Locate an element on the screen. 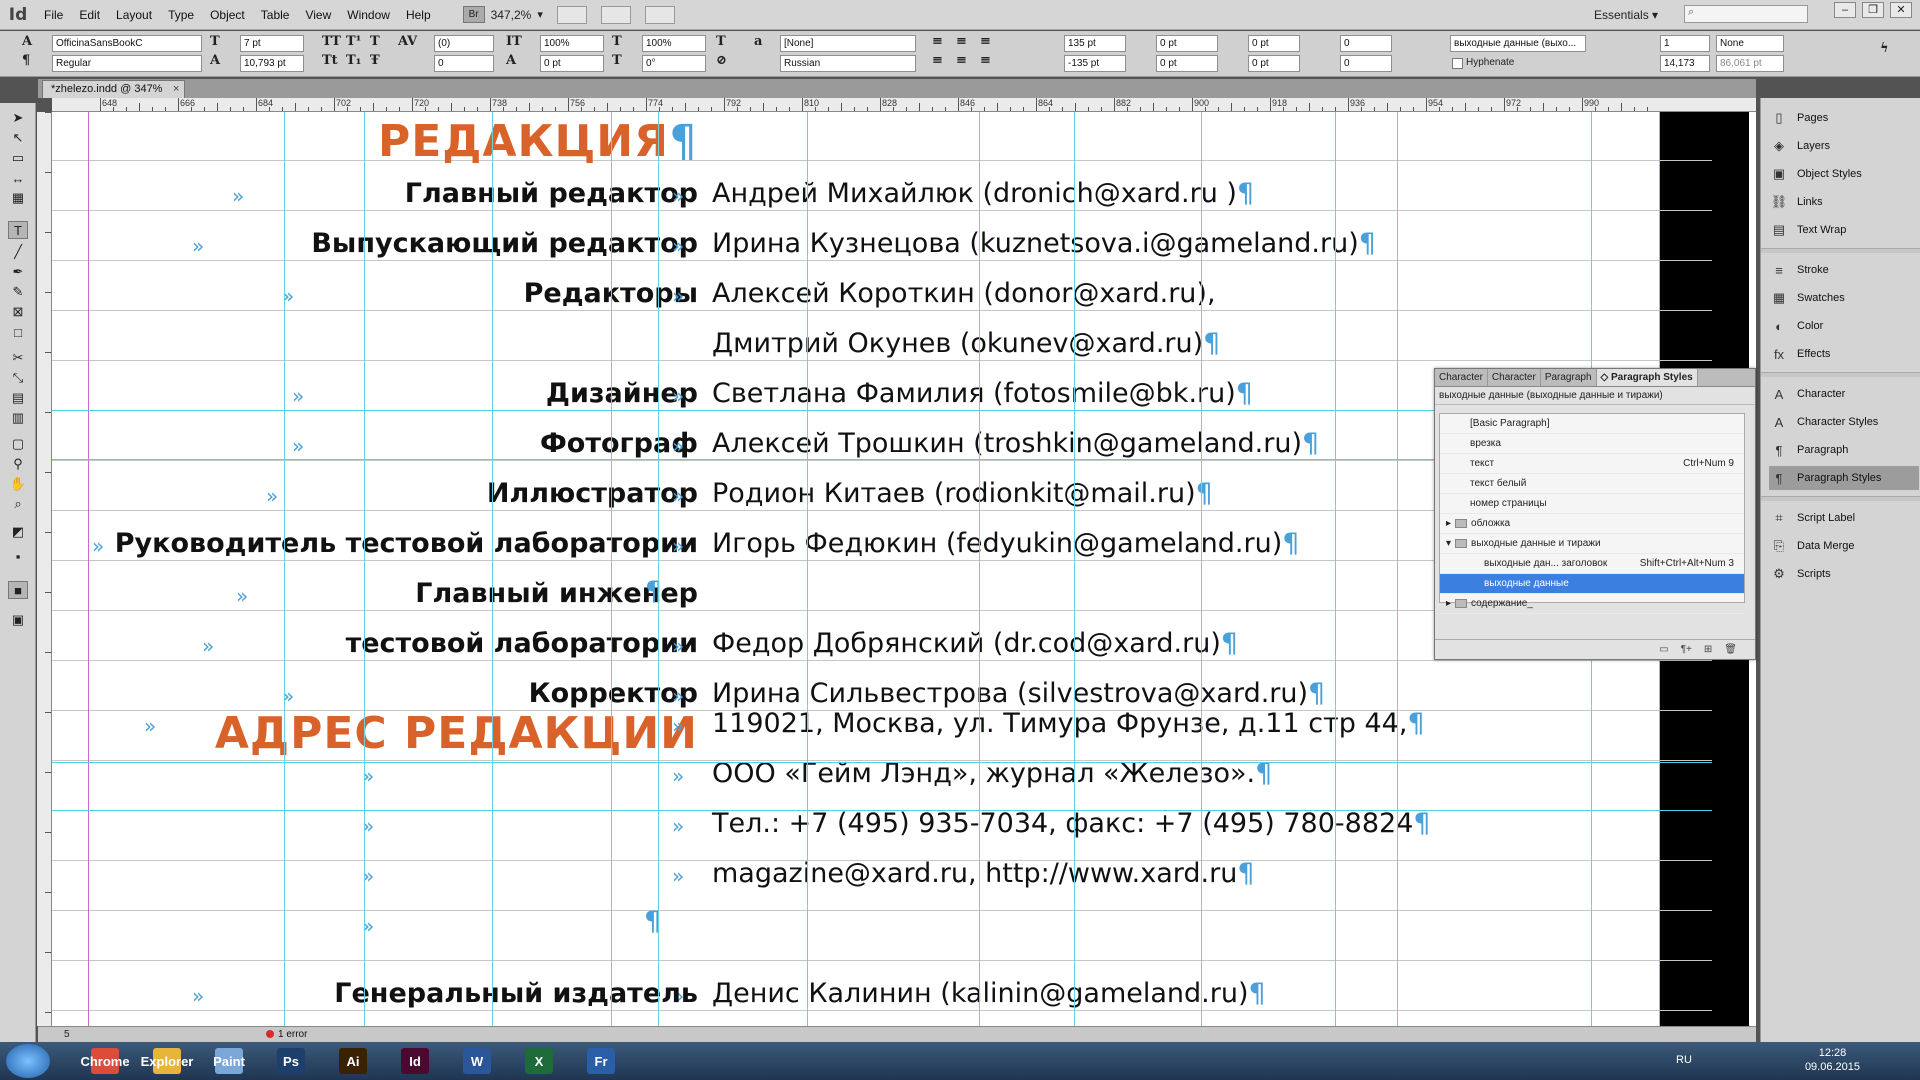 The width and height of the screenshot is (1920, 1080). style-row: текст Ctrl+Num 9 is located at coordinates (1592, 464).